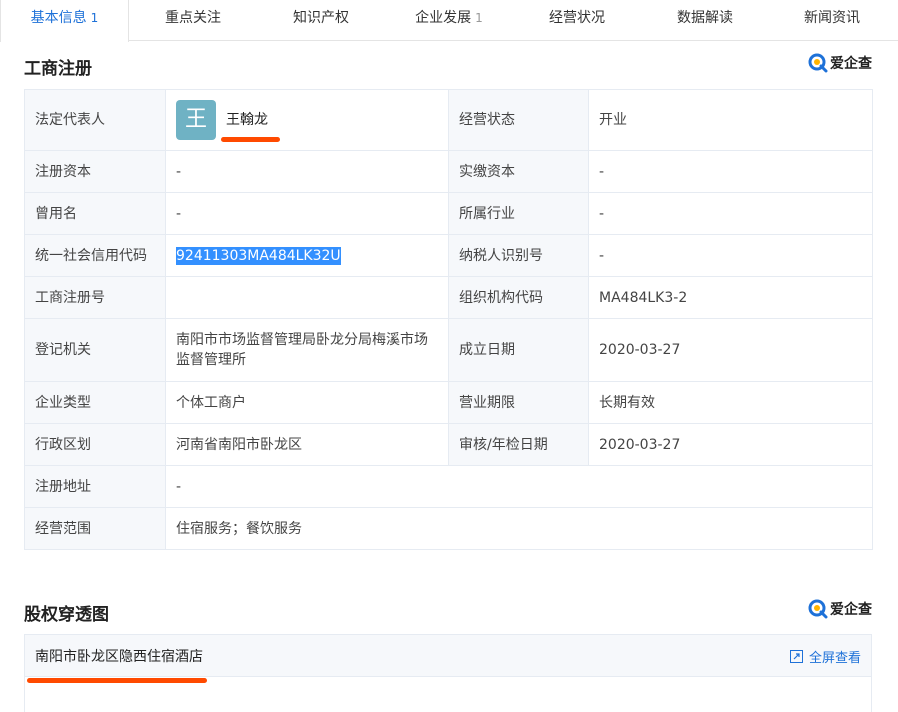 The height and width of the screenshot is (712, 898). What do you see at coordinates (307, 171) in the screenshot?
I see `reg-capital-value: -` at bounding box center [307, 171].